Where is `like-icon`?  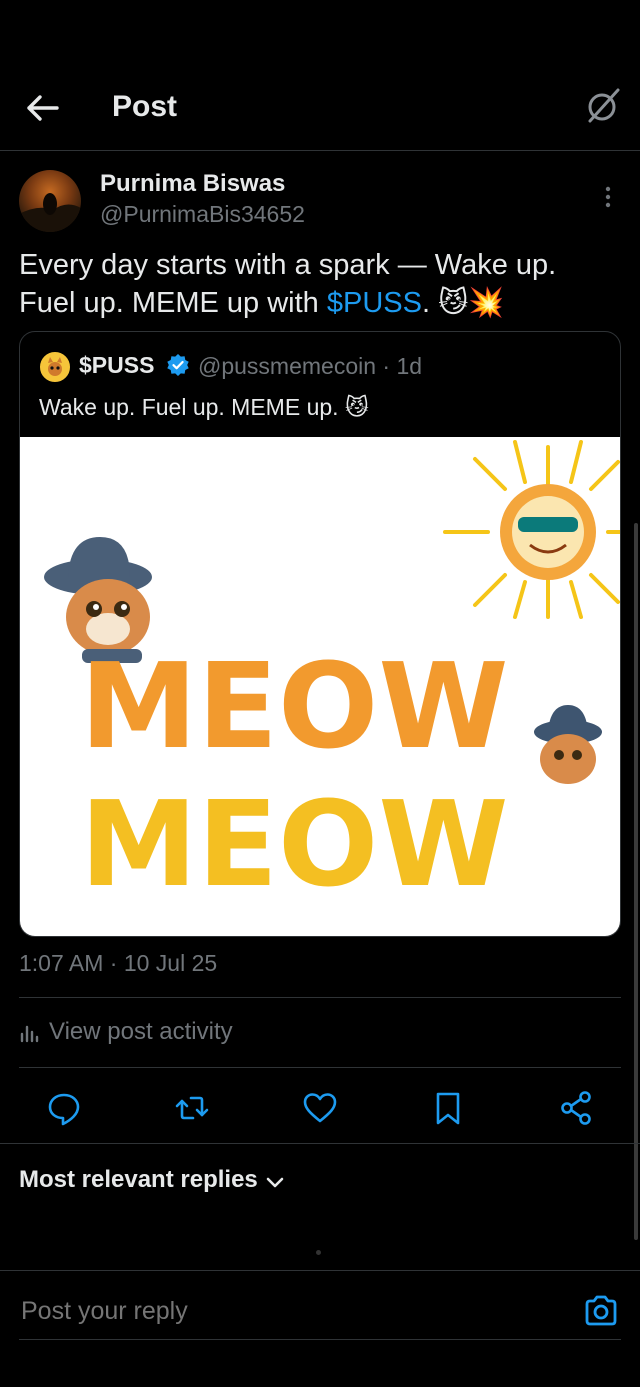 like-icon is located at coordinates (320, 1108).